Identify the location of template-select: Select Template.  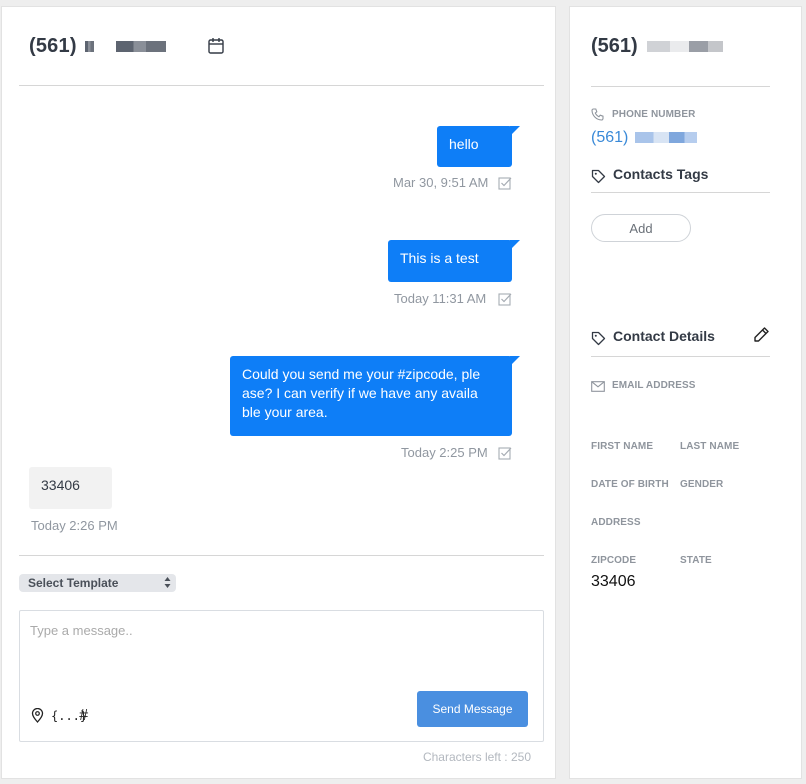
(97, 583).